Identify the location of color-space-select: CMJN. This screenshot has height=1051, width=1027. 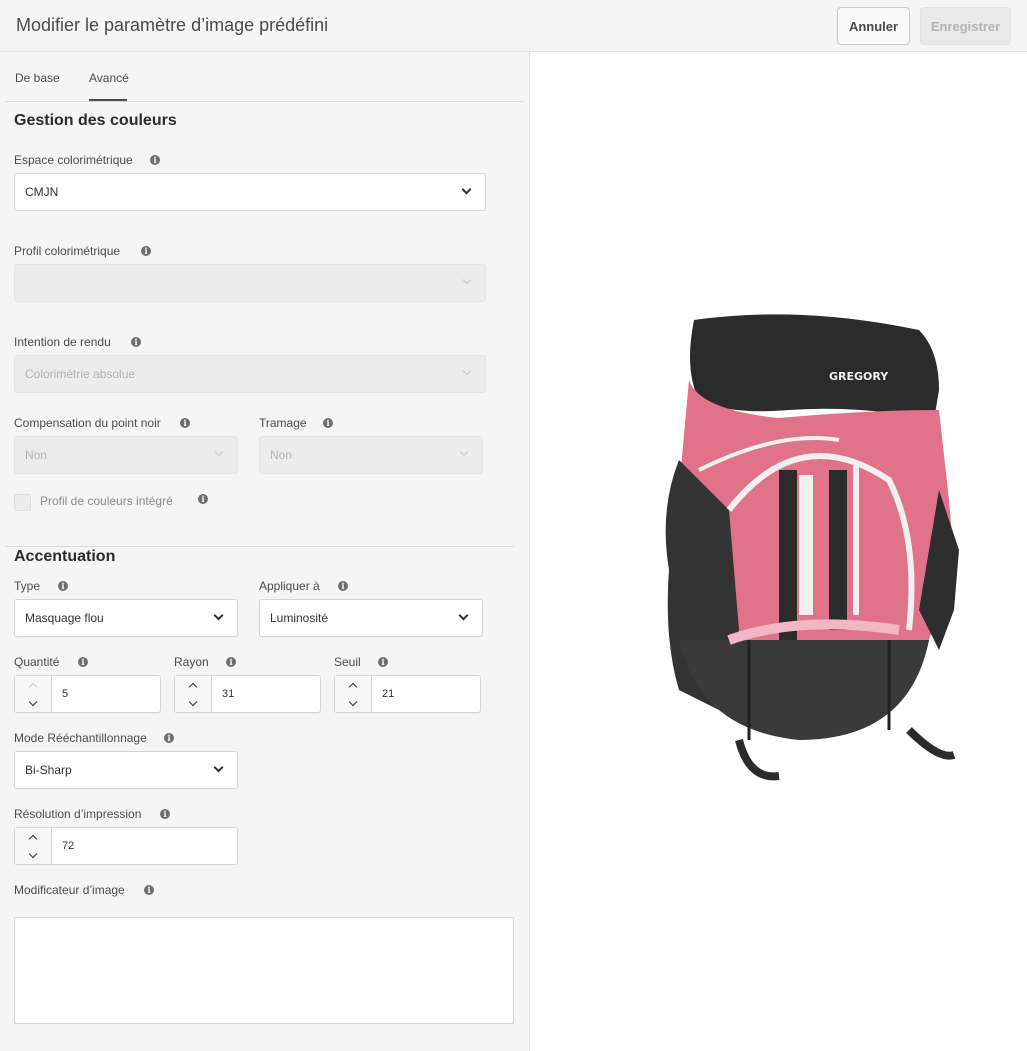
(250, 192).